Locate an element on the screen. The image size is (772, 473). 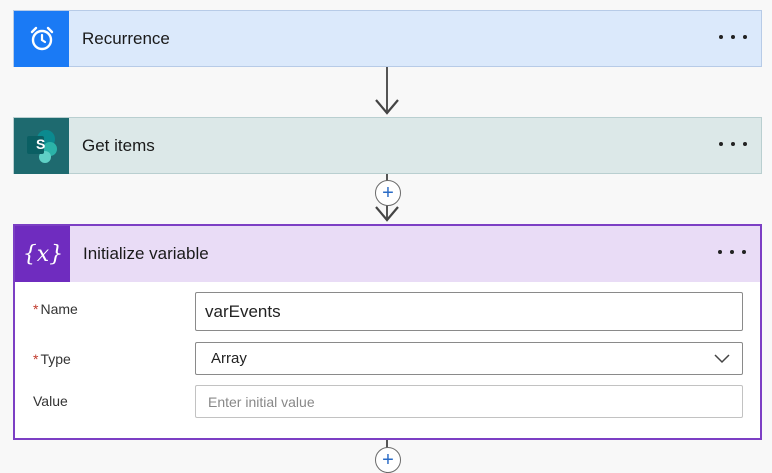
sharepoint-icon-letter: S is located at coordinates (41, 144).